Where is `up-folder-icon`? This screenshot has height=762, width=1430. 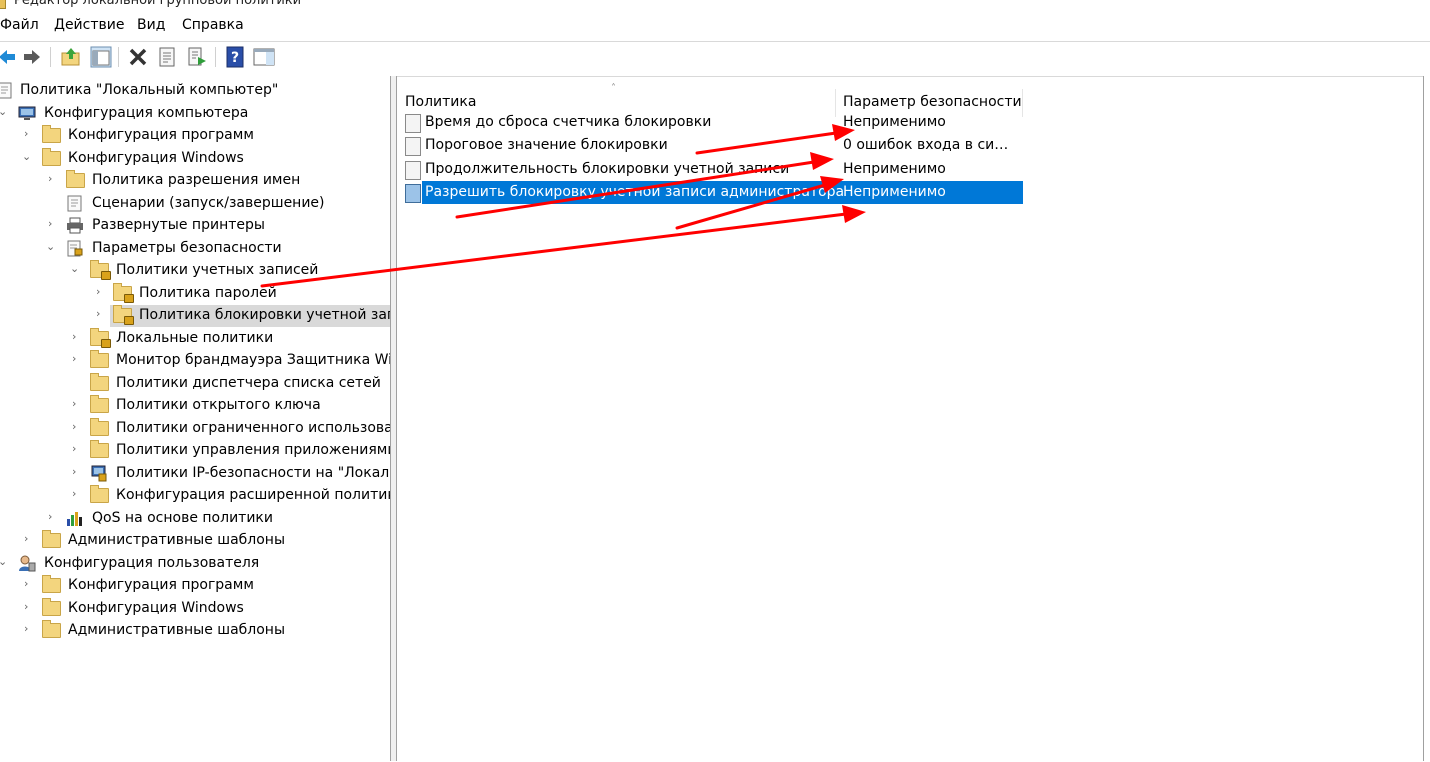 up-folder-icon is located at coordinates (71, 57).